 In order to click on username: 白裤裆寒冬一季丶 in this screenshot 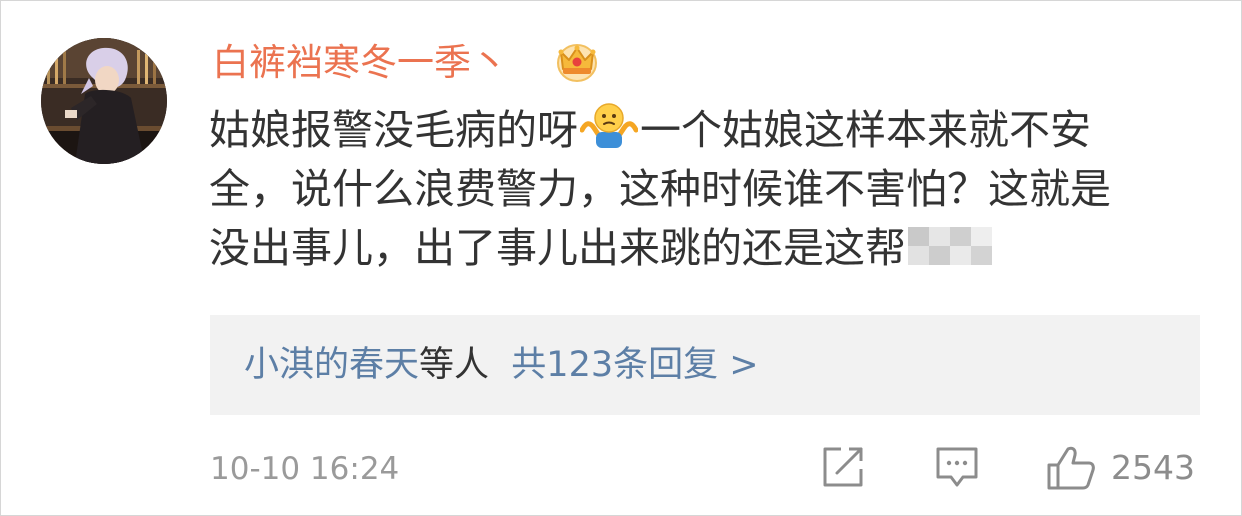, I will do `click(360, 63)`.